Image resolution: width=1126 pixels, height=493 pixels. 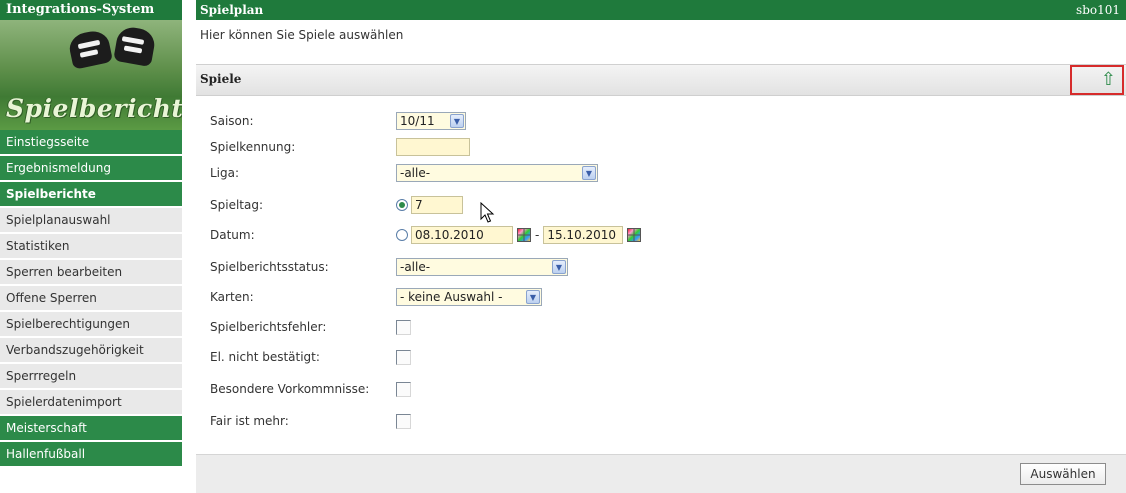 What do you see at coordinates (583, 235) in the screenshot?
I see `datum-to-input: 15.10.2010` at bounding box center [583, 235].